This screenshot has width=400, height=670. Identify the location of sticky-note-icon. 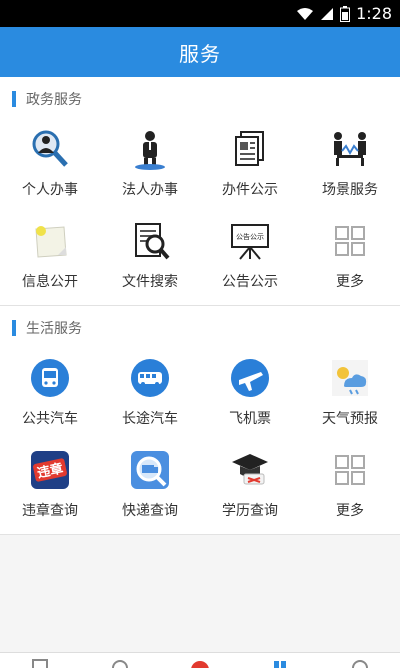
(50, 241).